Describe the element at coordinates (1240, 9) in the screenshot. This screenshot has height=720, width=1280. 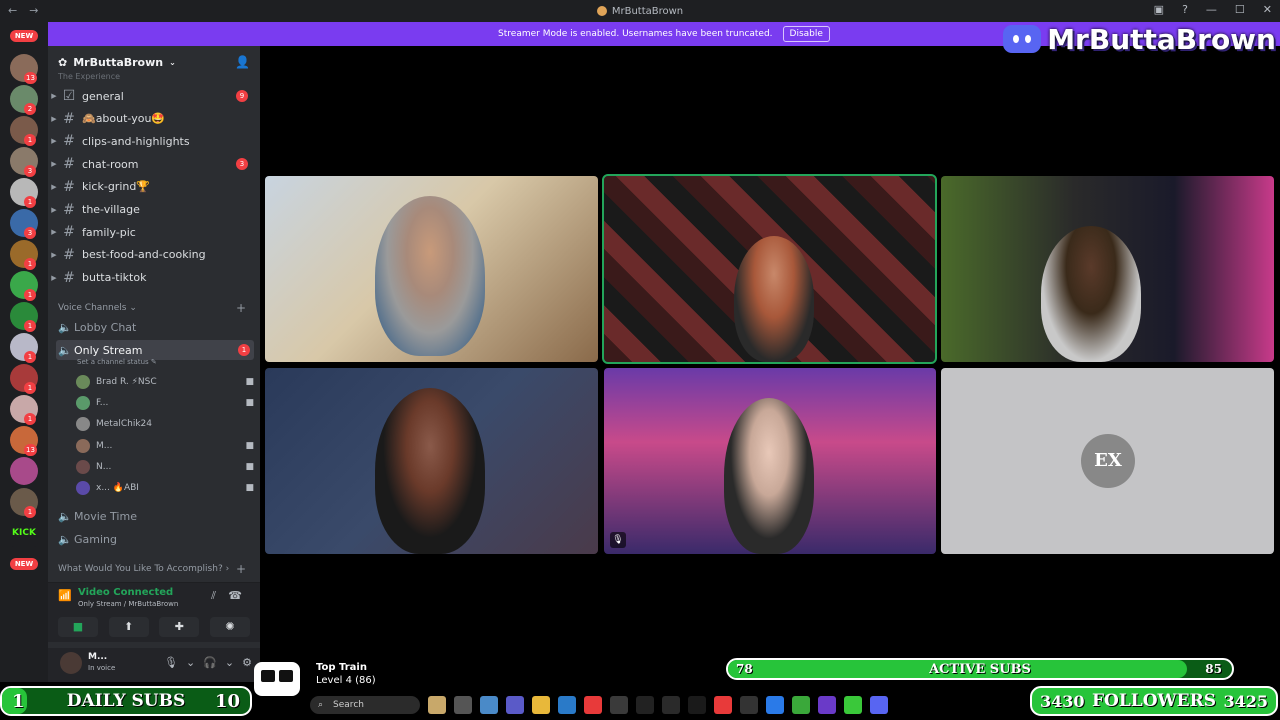
I see `maximize-icon: ☐` at that location.